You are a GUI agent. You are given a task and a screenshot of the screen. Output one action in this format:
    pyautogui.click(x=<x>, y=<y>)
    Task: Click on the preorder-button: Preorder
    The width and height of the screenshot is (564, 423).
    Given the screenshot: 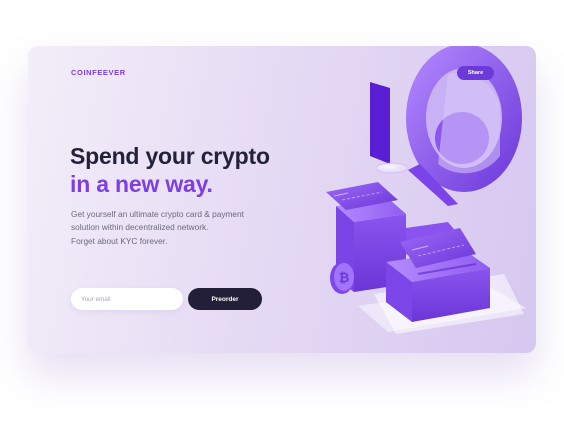 What is the action you would take?
    pyautogui.click(x=225, y=299)
    